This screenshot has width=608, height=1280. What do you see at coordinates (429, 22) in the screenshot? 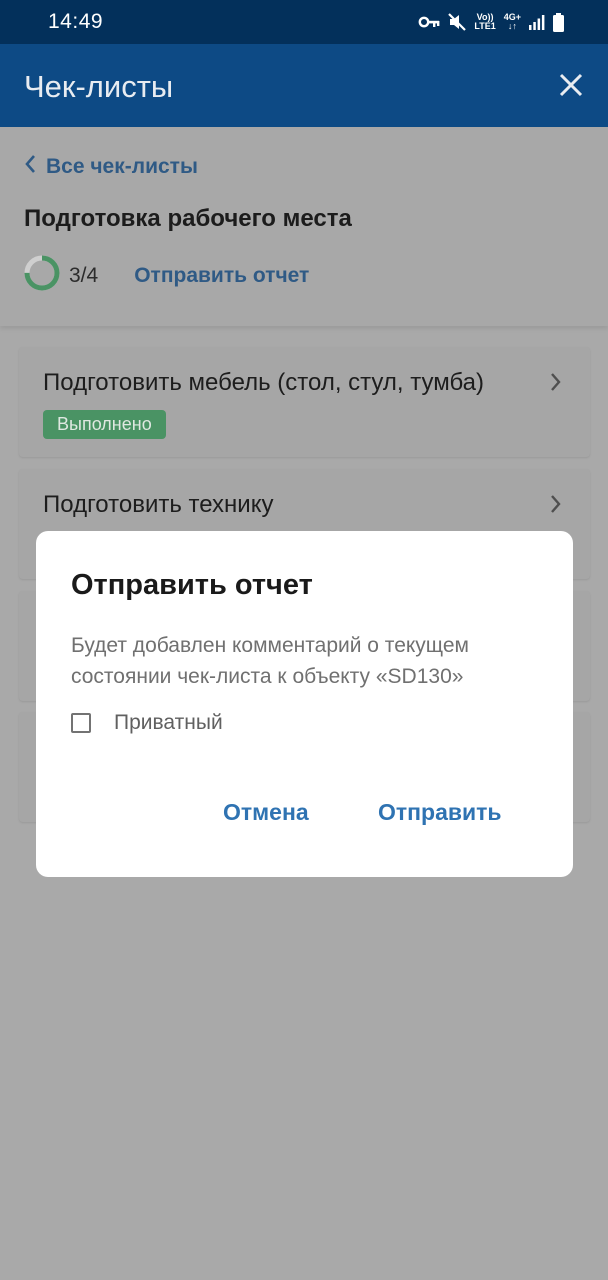
I see `key-icon` at bounding box center [429, 22].